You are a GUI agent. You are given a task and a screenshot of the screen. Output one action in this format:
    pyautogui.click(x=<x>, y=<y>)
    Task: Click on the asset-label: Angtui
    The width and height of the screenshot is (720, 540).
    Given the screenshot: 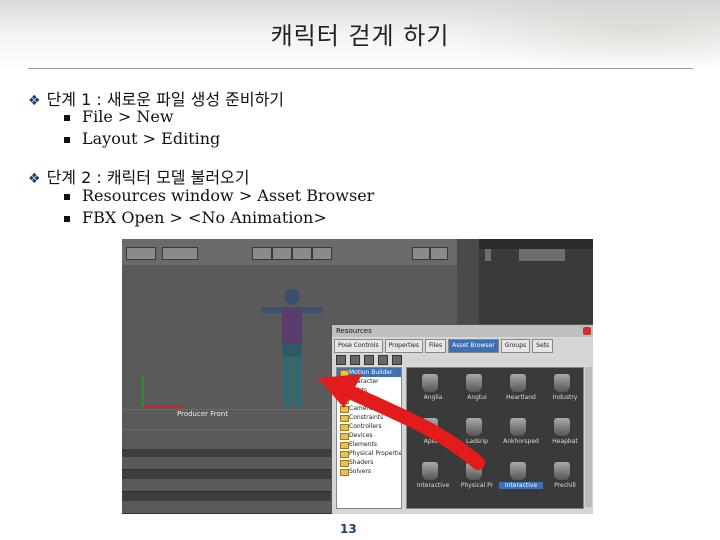 What is the action you would take?
    pyautogui.click(x=477, y=397)
    